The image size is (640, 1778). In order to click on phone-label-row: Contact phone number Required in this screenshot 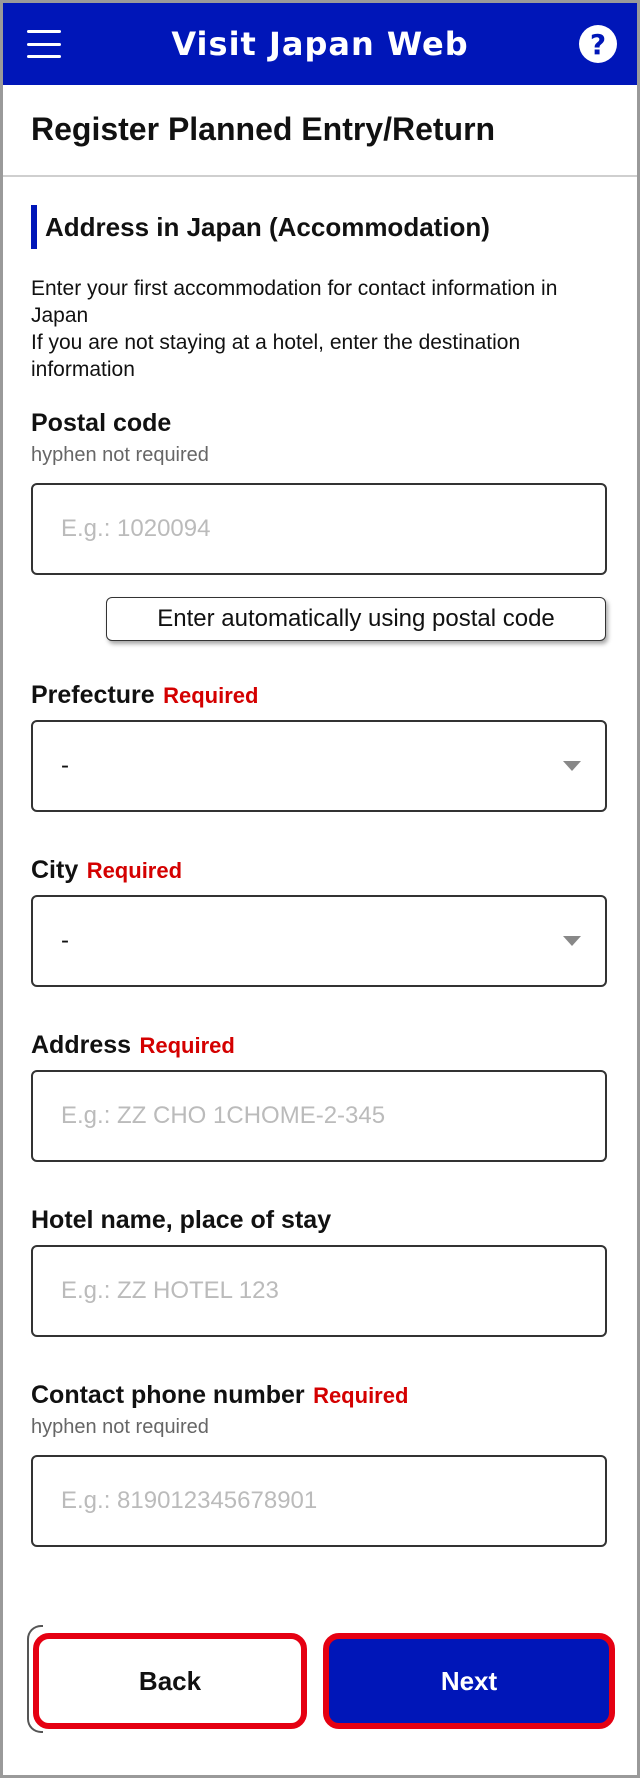, I will do `click(320, 1395)`.